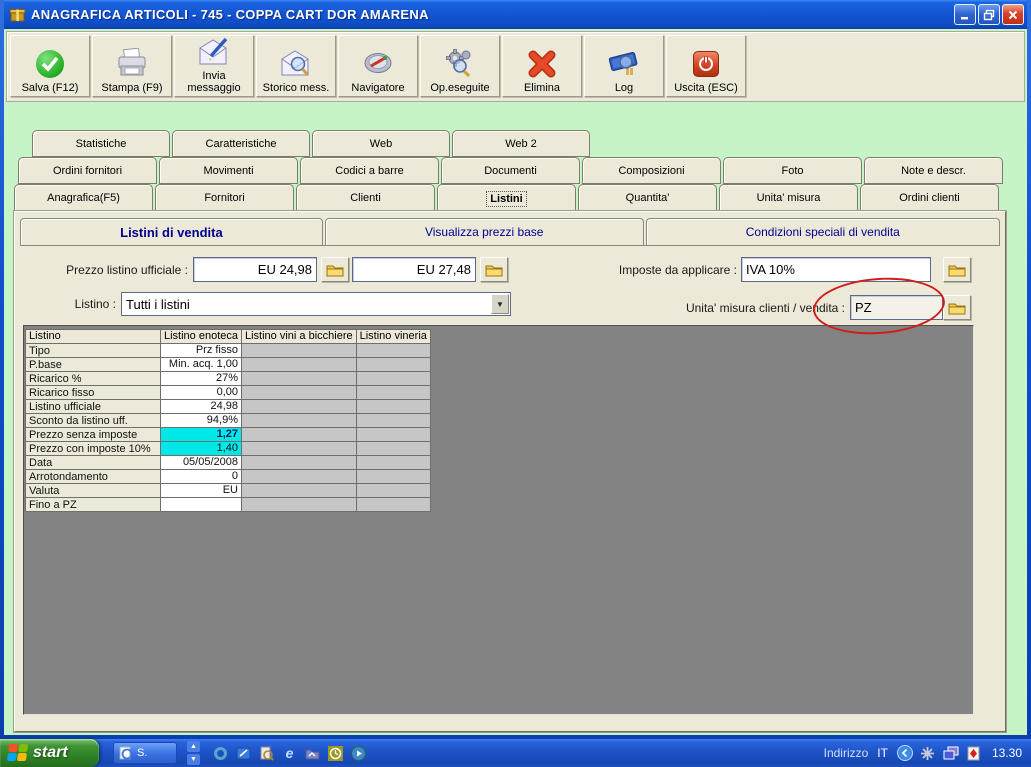 This screenshot has height=767, width=1031. I want to click on tab-movimenti: Movimenti, so click(228, 170).